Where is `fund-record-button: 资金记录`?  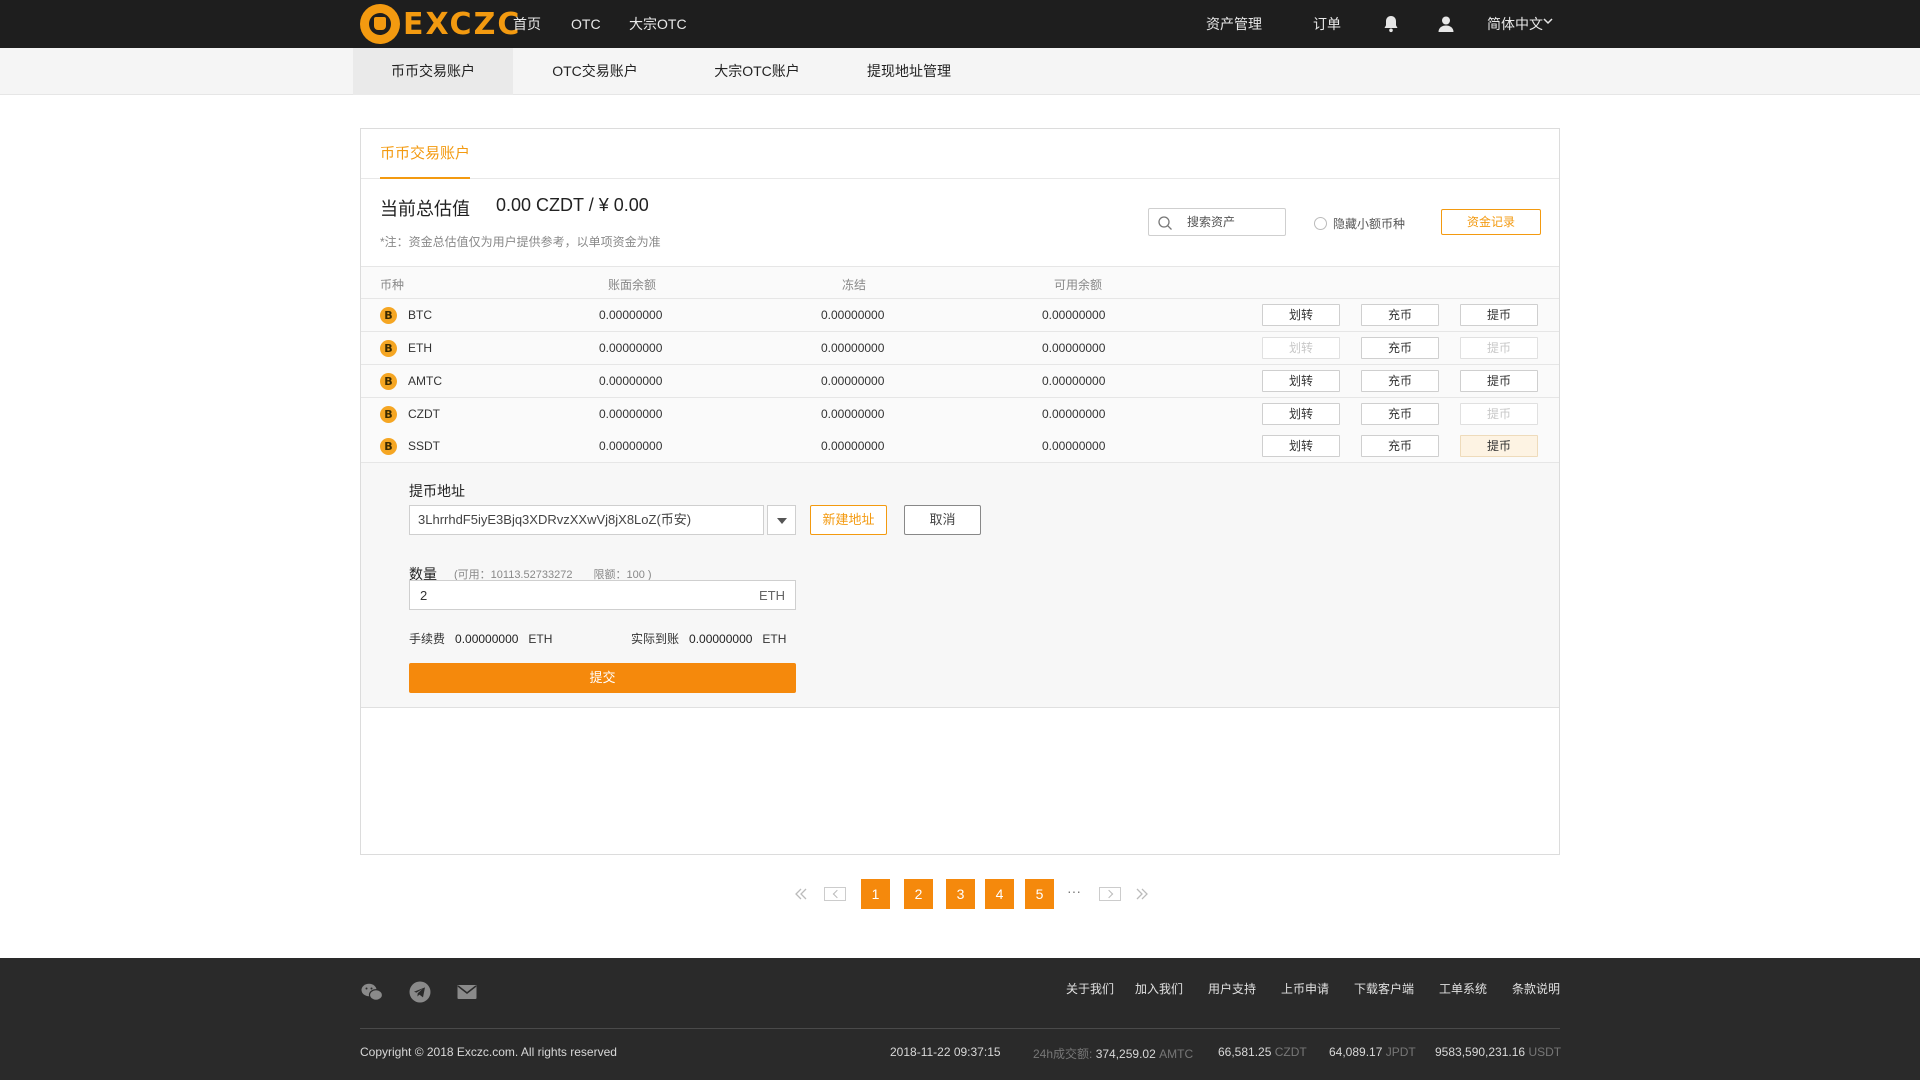 fund-record-button: 资金记录 is located at coordinates (1491, 222).